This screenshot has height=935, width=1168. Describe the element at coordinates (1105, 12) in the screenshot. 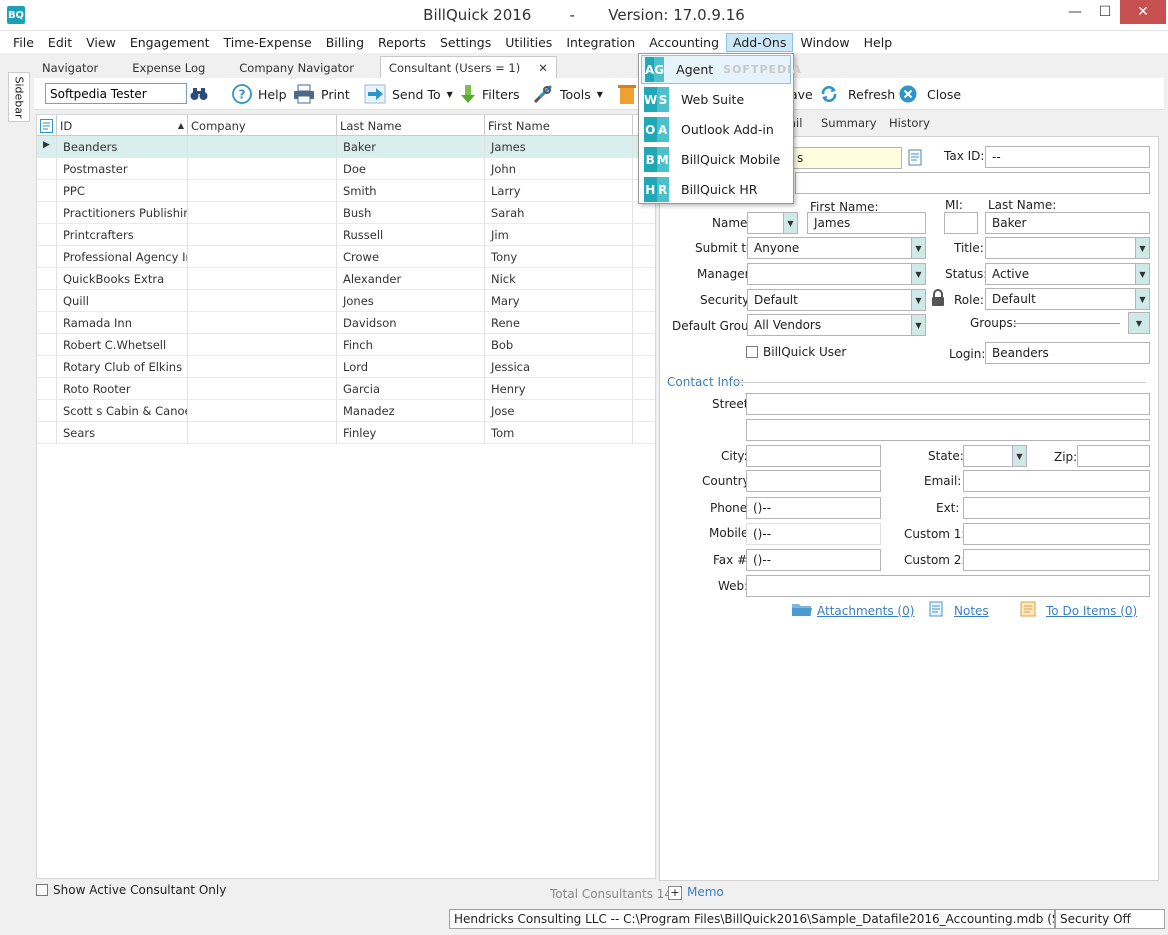

I see `maximize-button: ☐` at that location.